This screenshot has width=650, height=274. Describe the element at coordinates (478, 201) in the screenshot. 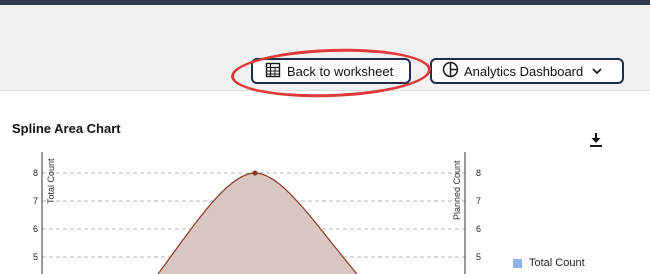

I see `y-tick-label-right: 7` at that location.